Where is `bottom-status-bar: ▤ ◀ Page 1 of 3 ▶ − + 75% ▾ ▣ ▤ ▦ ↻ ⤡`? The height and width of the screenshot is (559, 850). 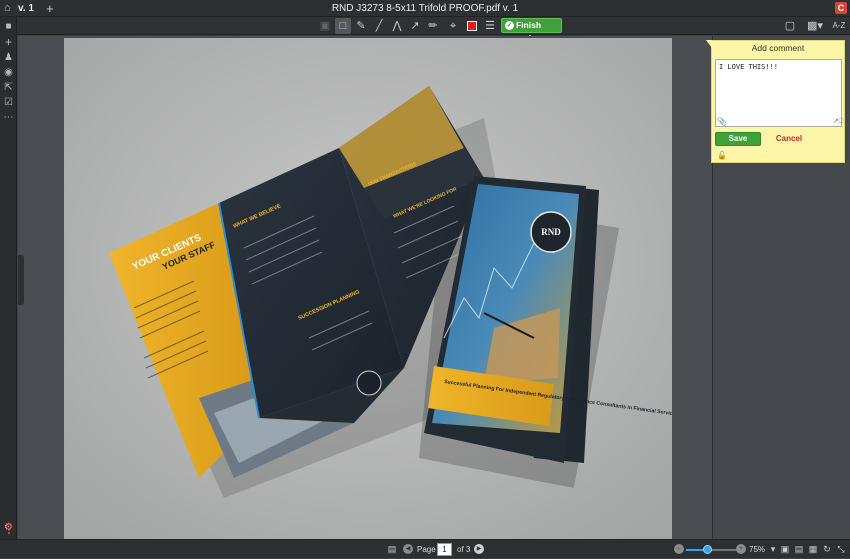 bottom-status-bar: ▤ ◀ Page 1 of 3 ▶ − + 75% ▾ ▣ ▤ ▦ ↻ ⤡ is located at coordinates (425, 548).